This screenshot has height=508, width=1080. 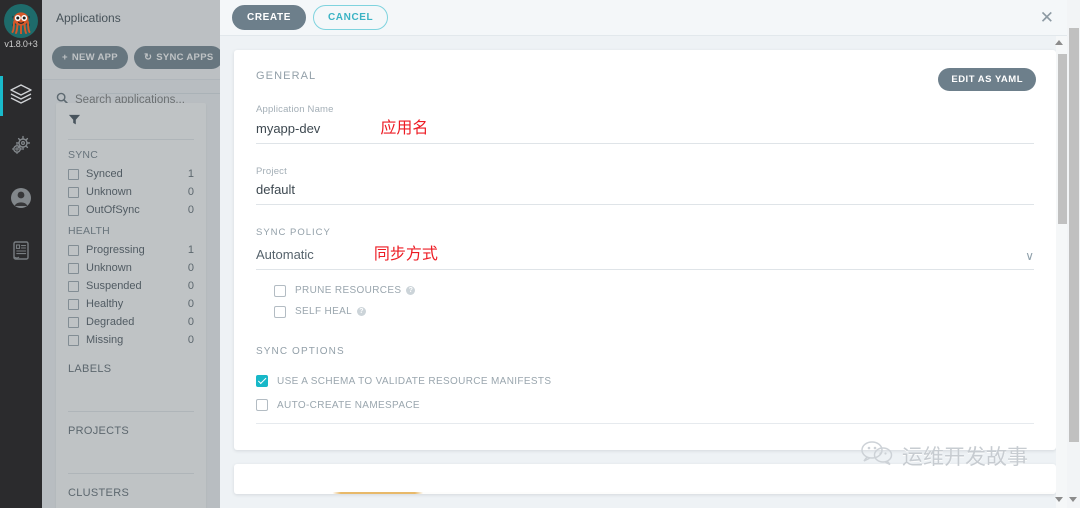 I want to click on general-section-label: GENERAL, so click(x=286, y=76).